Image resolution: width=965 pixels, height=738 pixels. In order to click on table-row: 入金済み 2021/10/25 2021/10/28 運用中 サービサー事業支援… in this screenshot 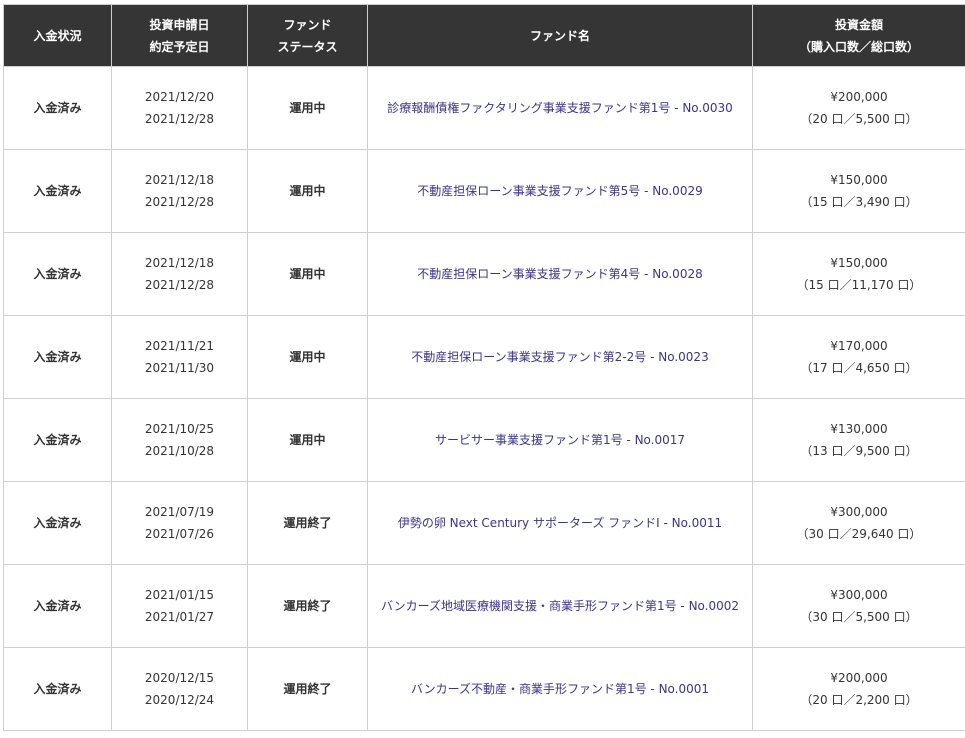, I will do `click(484, 440)`.